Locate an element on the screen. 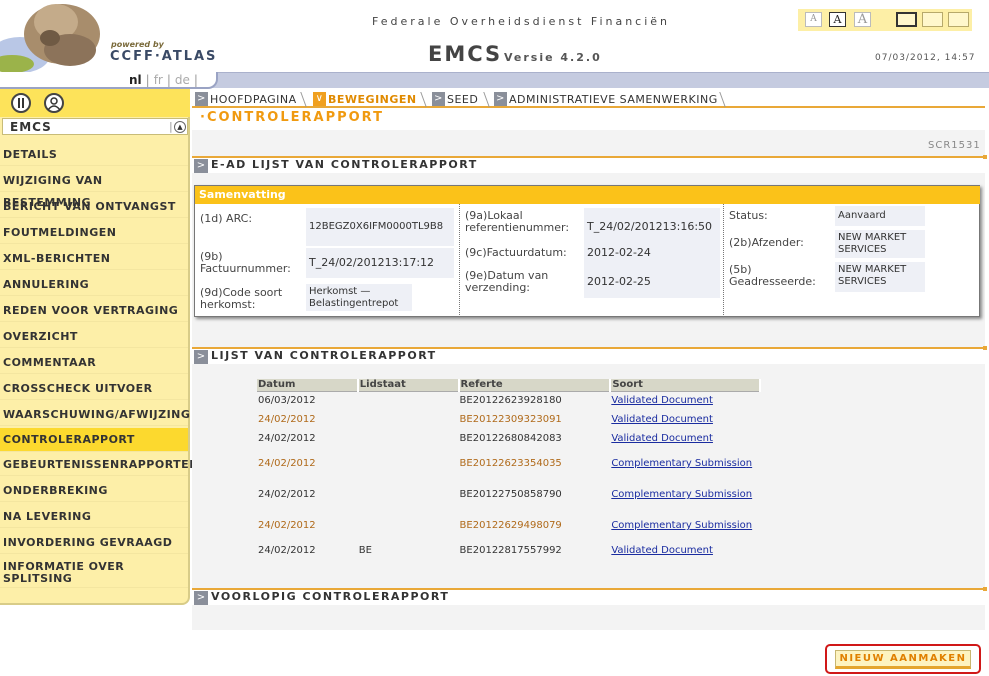 Image resolution: width=989 pixels, height=676 pixels. sidebar-item-overzicht: OVERZICHT is located at coordinates (94, 337).